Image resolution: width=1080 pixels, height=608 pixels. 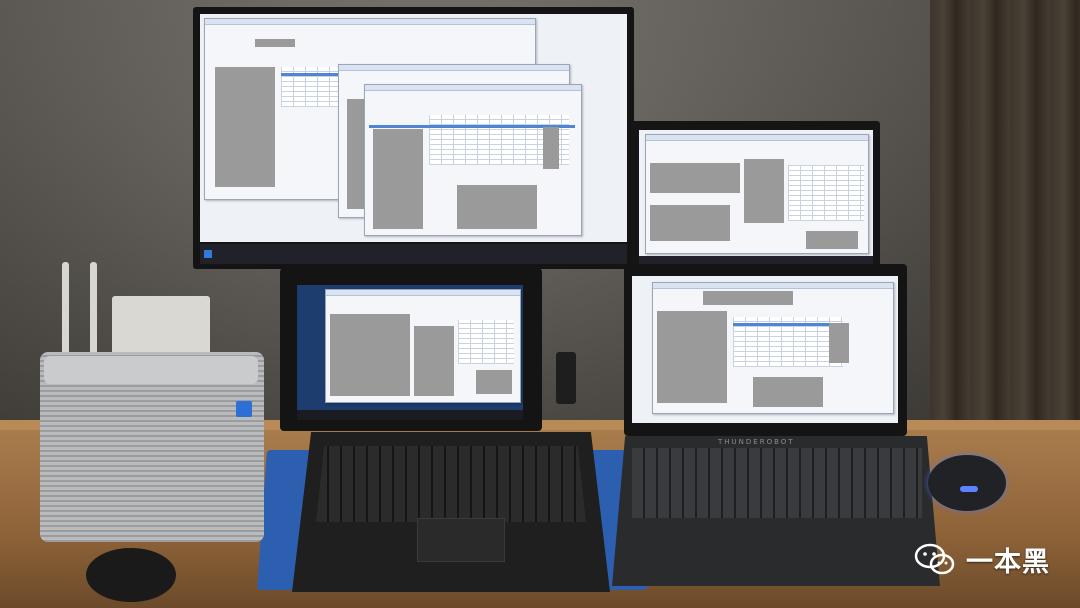 I want to click on intel-sticker-icon, so click(x=244, y=409).